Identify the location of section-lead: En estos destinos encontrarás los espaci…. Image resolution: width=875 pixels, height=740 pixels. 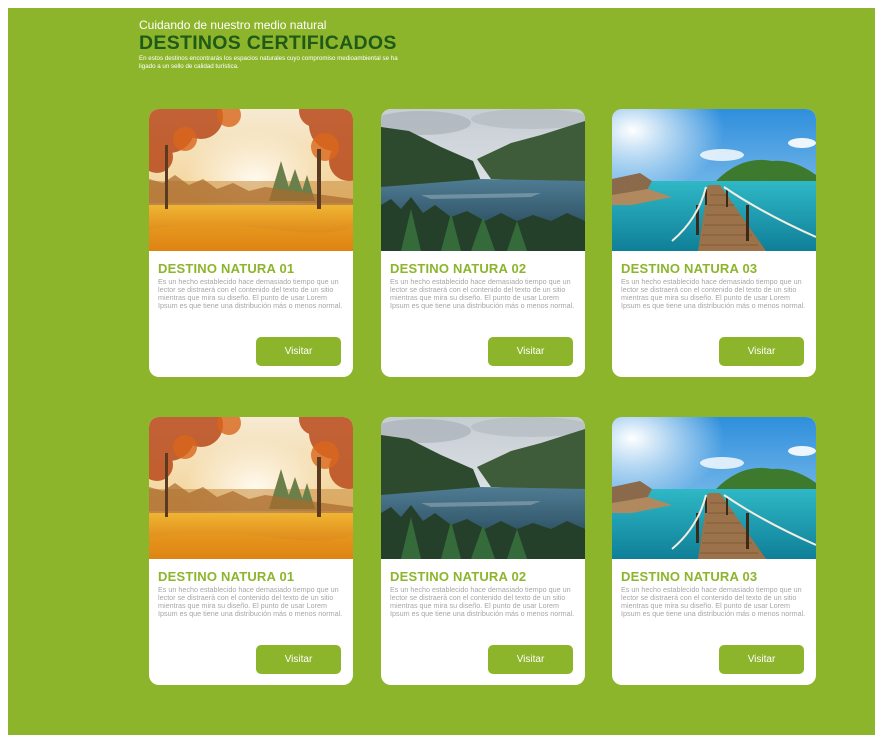
(268, 62).